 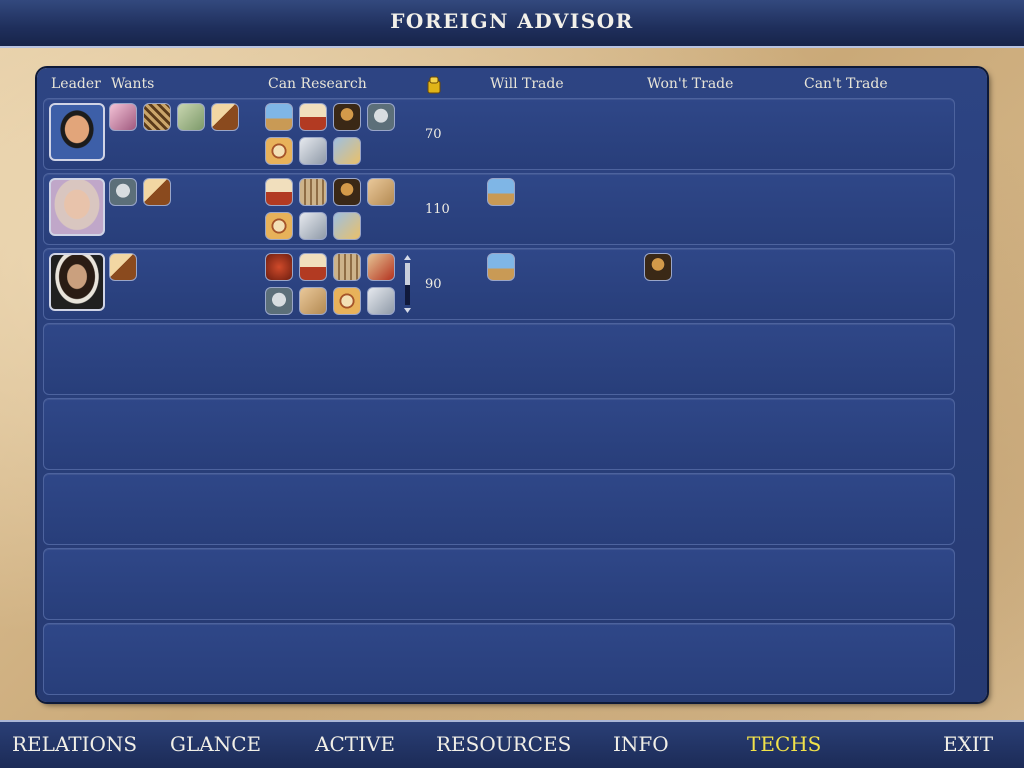 I want to click on nav-exit: EXIT, so click(x=968, y=744).